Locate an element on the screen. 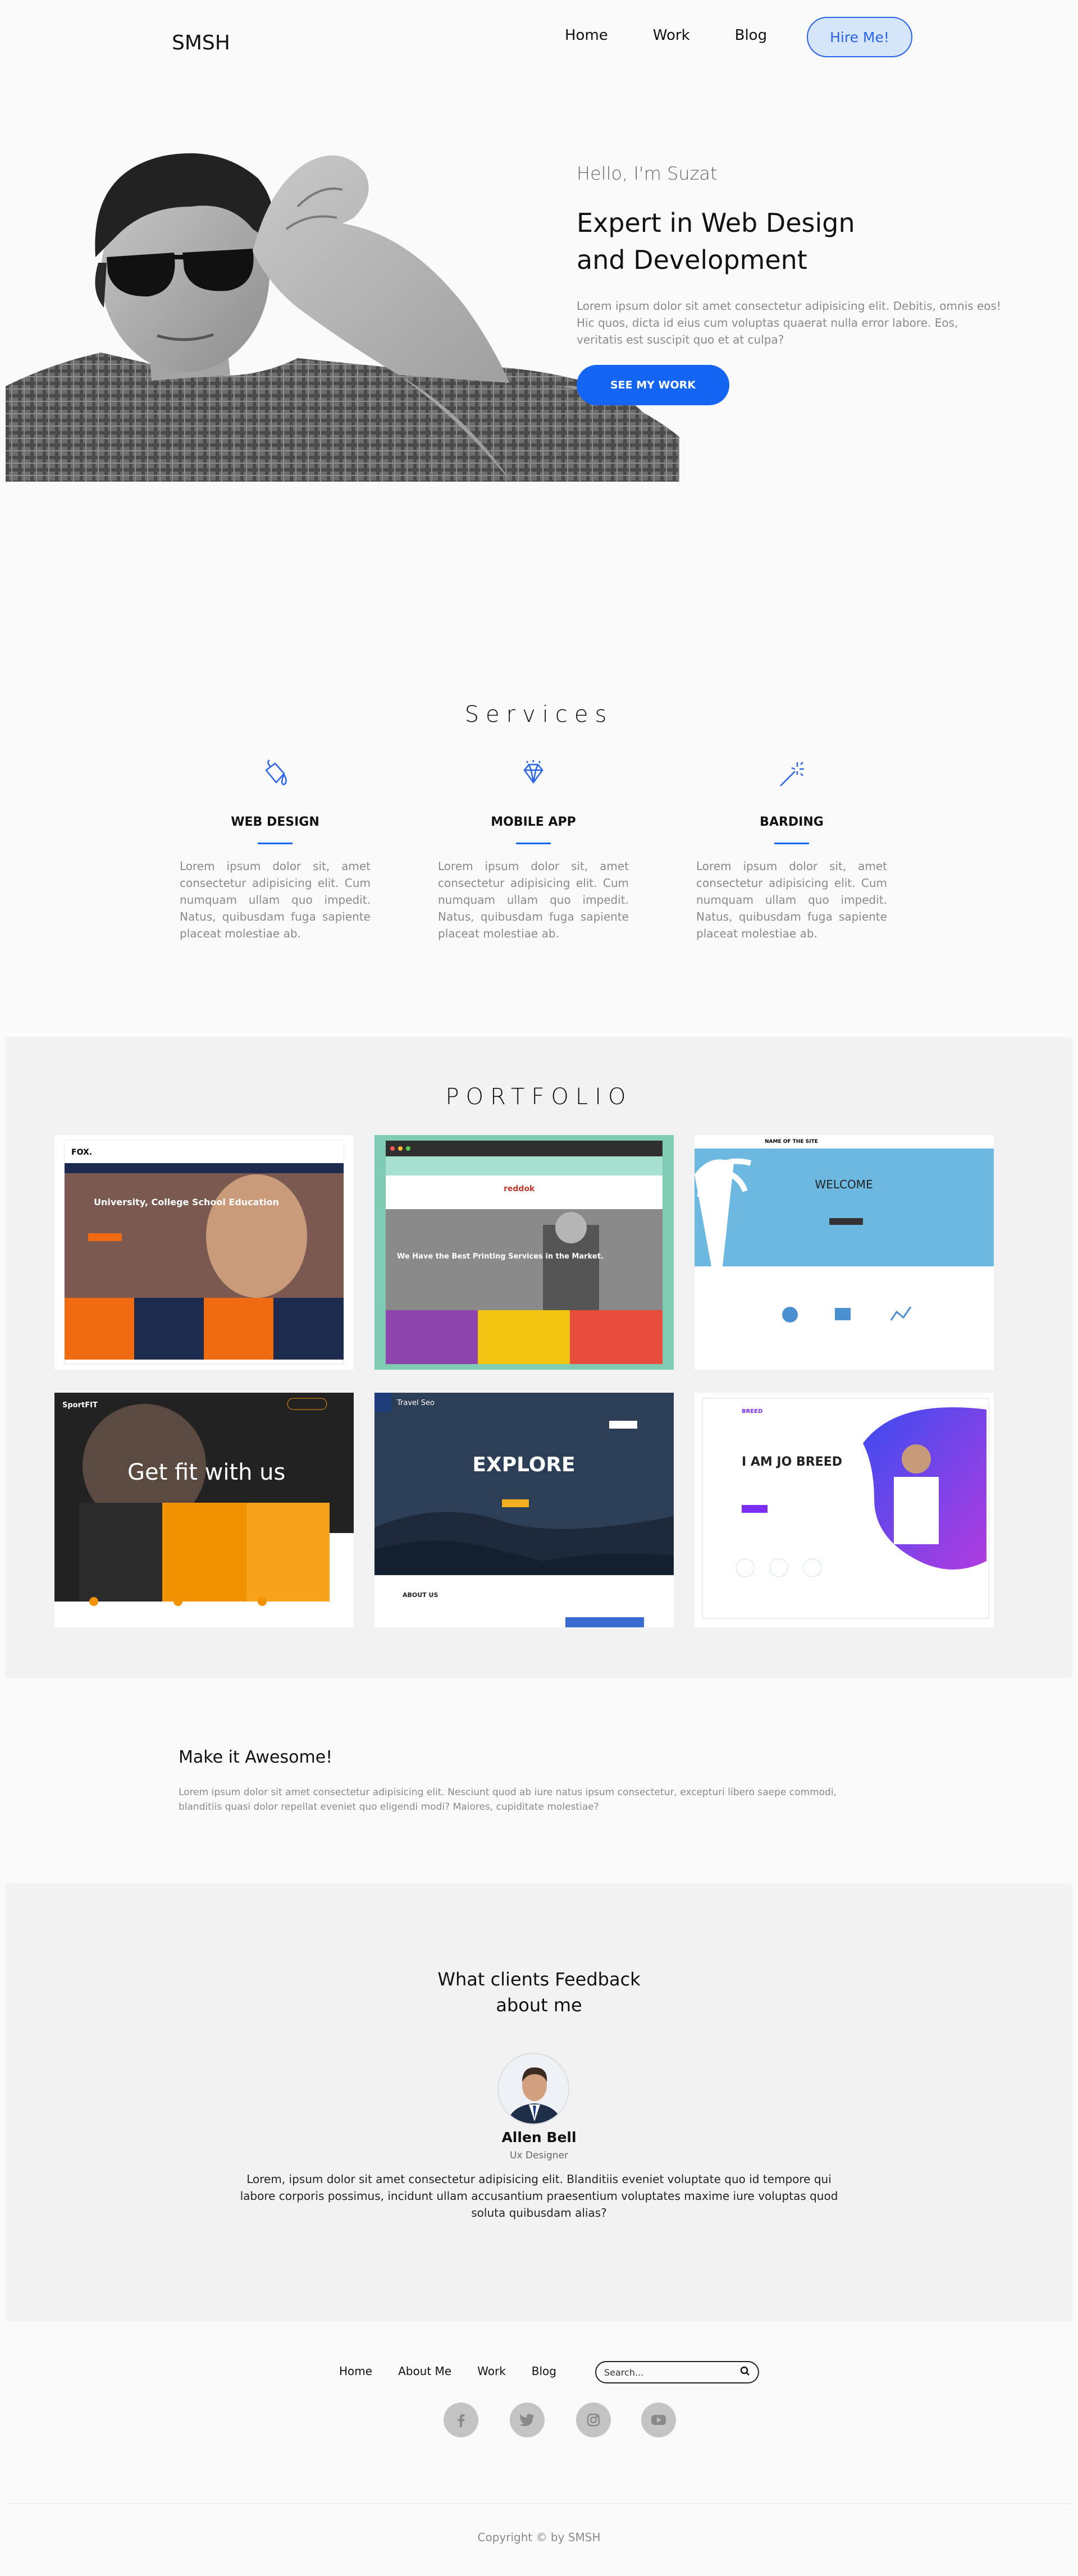 This screenshot has height=2576, width=1078. card-subheading: ABOUT US is located at coordinates (420, 1595).